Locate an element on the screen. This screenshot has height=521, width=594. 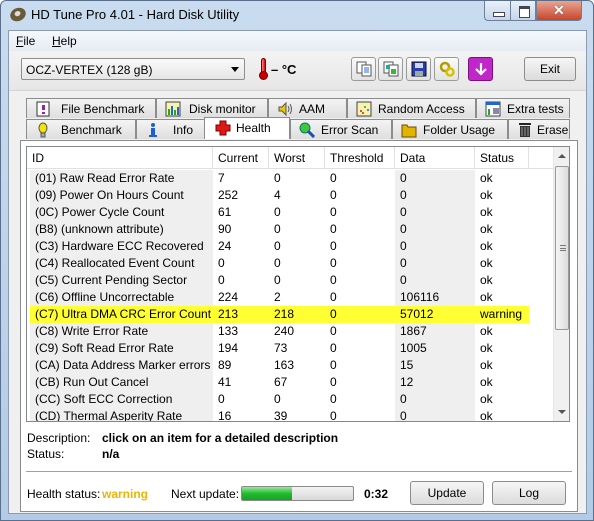
save-button is located at coordinates (418, 69).